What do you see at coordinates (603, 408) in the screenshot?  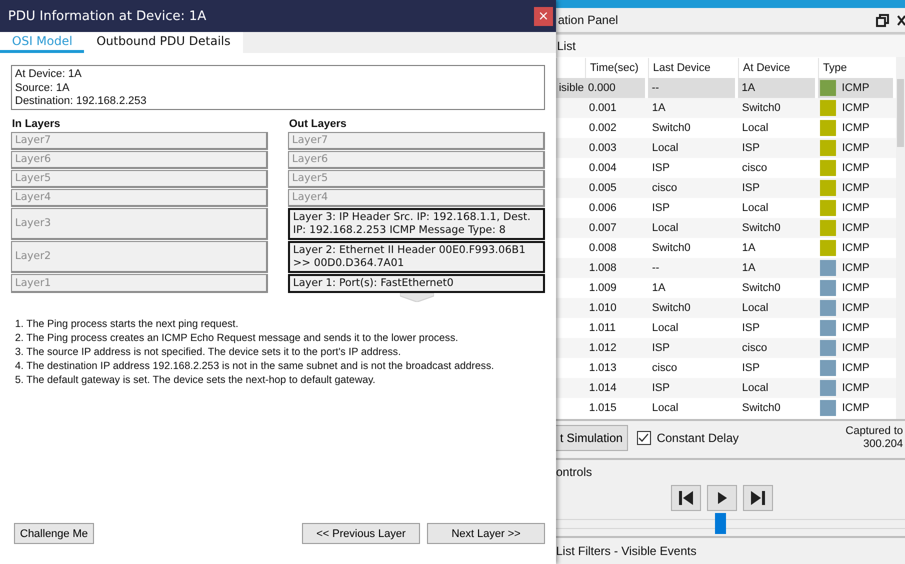 I see `table-cell-text: 1.015` at bounding box center [603, 408].